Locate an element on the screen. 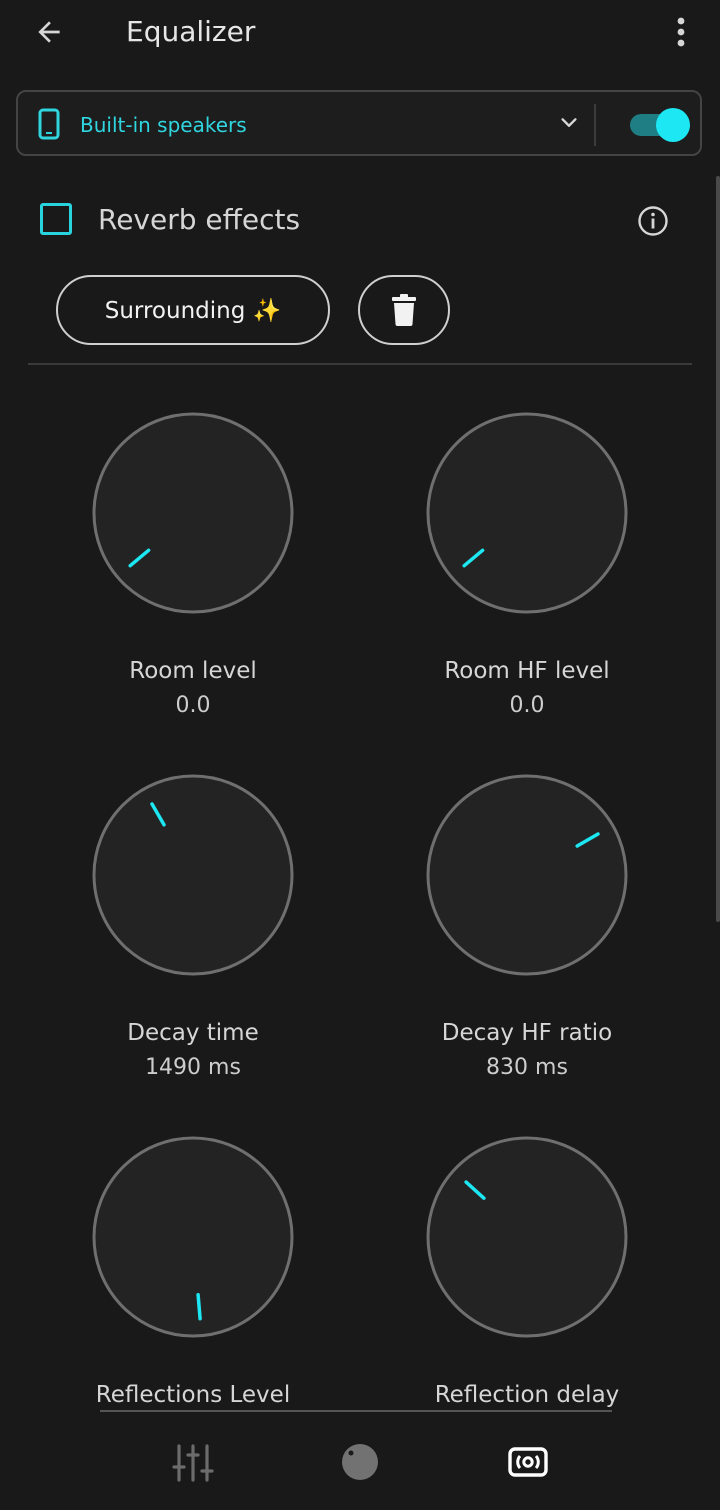  knob-label: Decay HF ratio is located at coordinates (527, 1033).